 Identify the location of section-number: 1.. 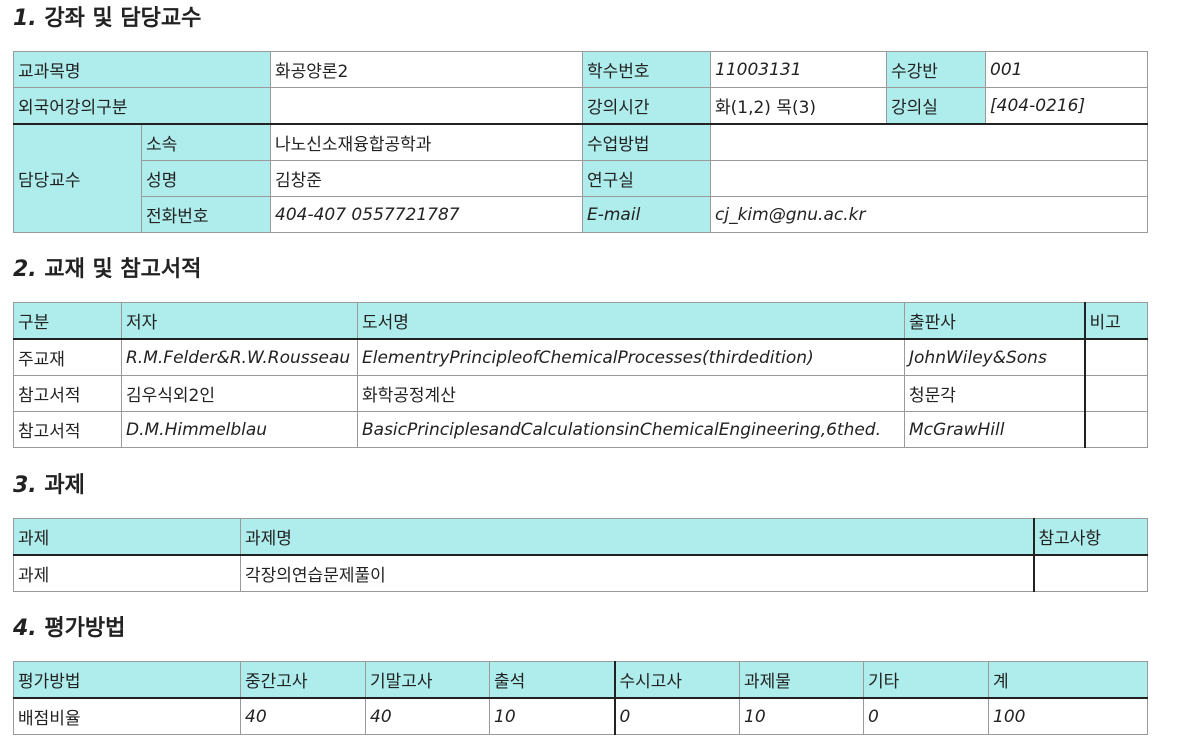
(25, 18).